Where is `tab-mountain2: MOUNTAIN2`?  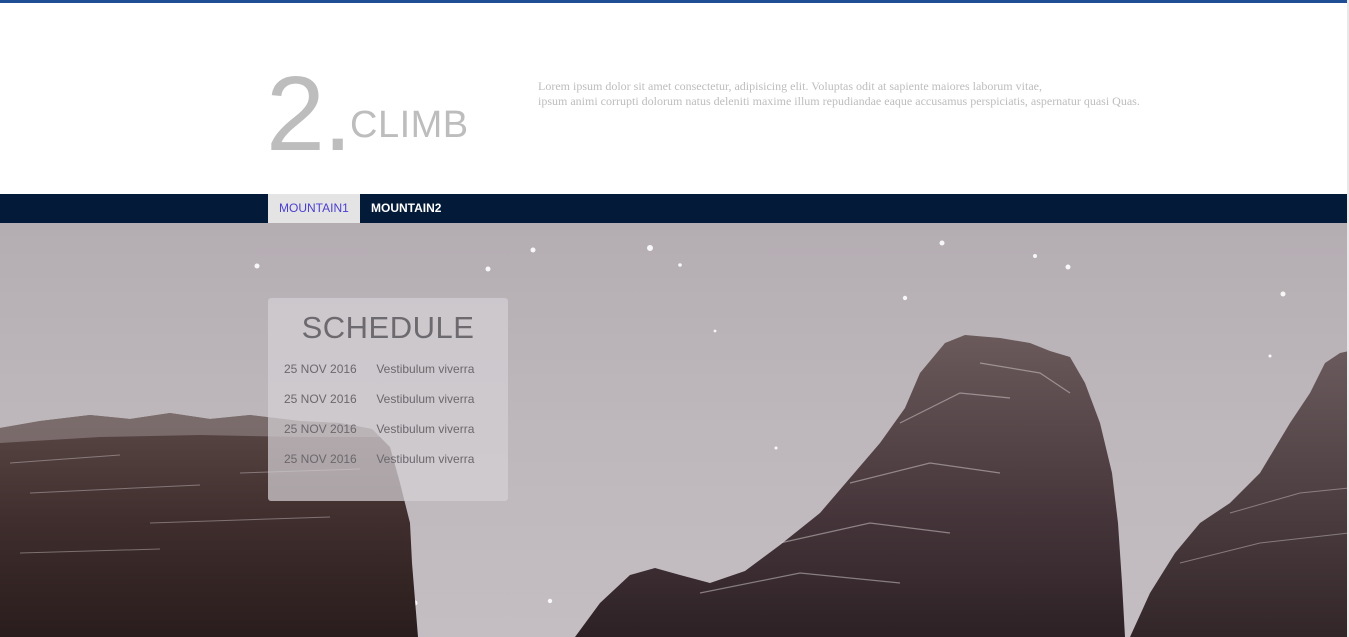
tab-mountain2: MOUNTAIN2 is located at coordinates (406, 208).